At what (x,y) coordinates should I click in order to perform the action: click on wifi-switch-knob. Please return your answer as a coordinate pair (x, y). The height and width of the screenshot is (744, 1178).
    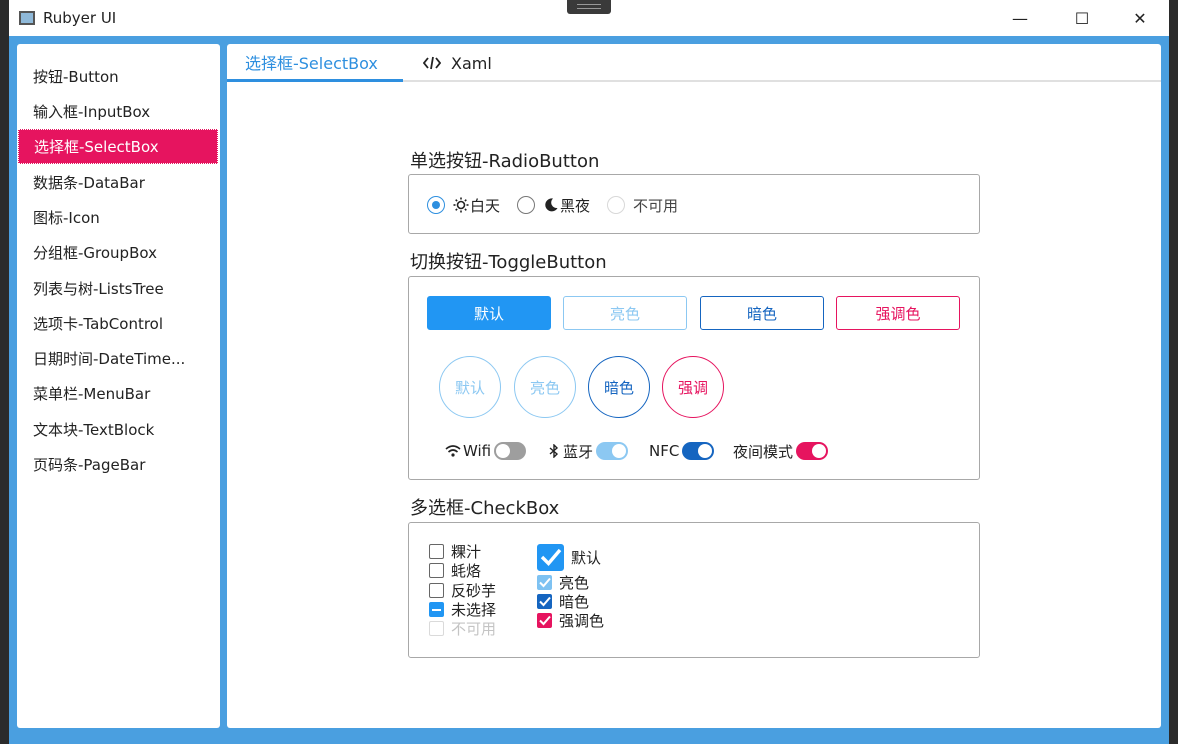
    Looking at the image, I should click on (503, 451).